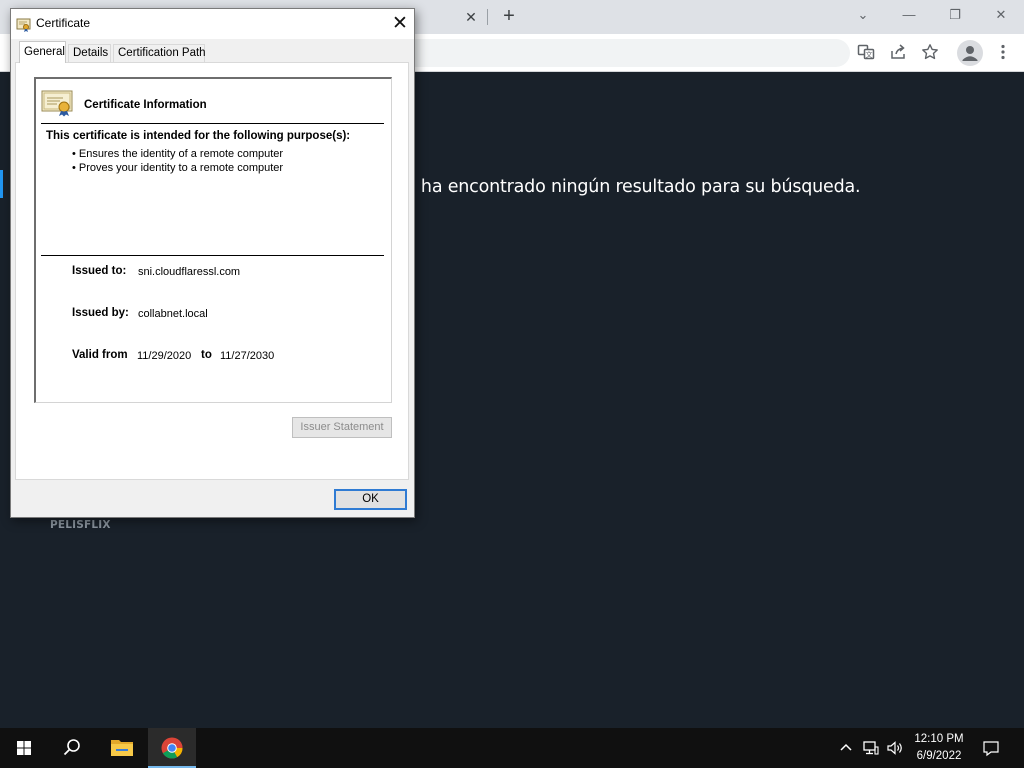 This screenshot has height=768, width=1024. What do you see at coordinates (512, 748) in the screenshot?
I see `taskbar: 12:10 PM 6/9/2022` at bounding box center [512, 748].